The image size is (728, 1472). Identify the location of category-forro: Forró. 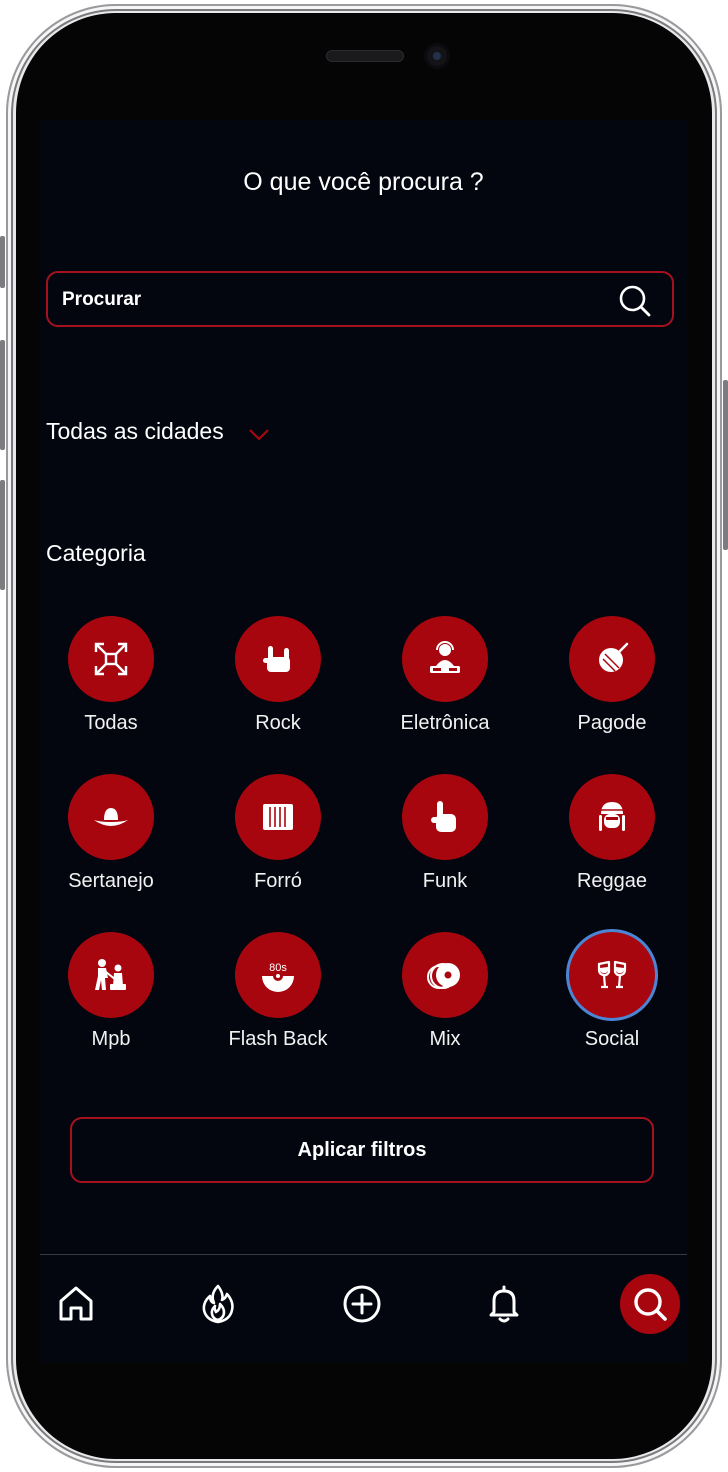
(278, 833).